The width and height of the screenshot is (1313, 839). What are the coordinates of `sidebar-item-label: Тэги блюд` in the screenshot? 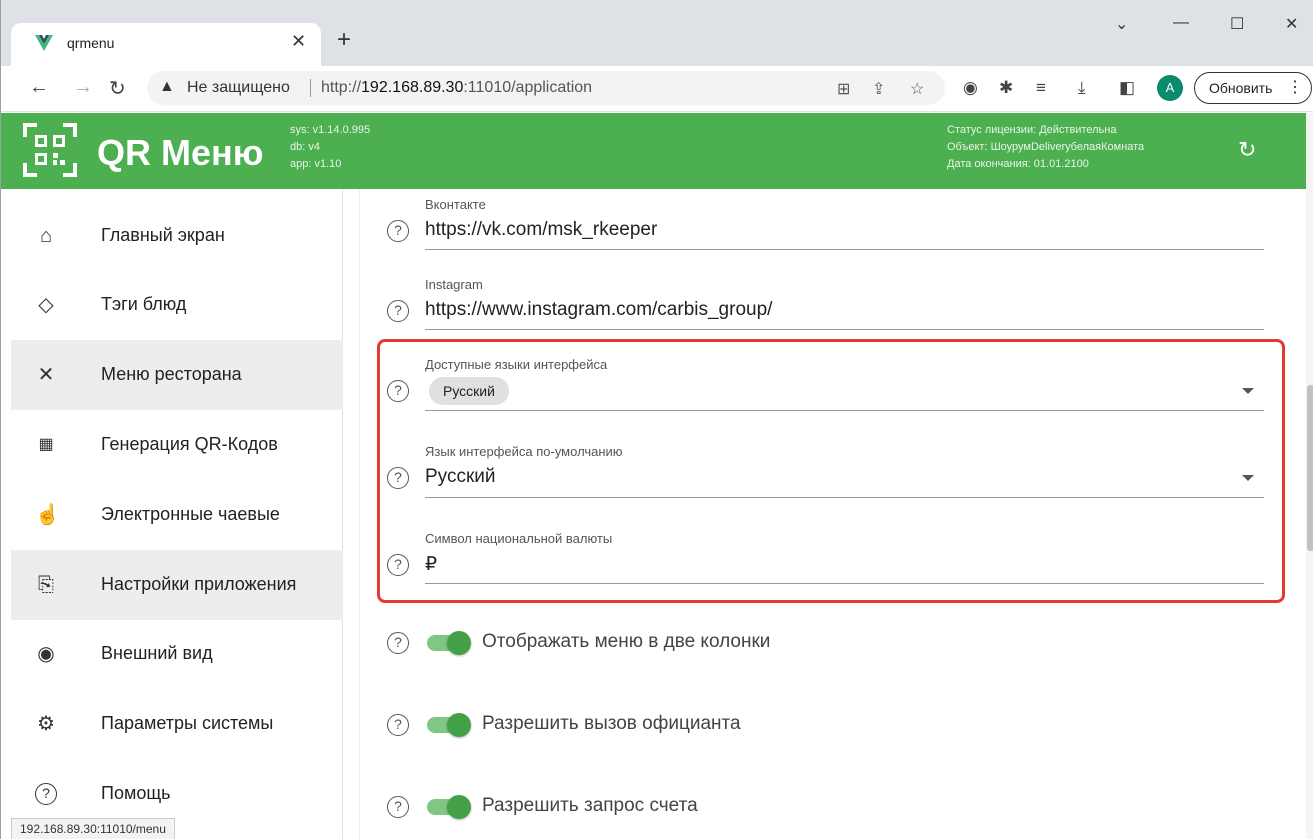 It's located at (144, 304).